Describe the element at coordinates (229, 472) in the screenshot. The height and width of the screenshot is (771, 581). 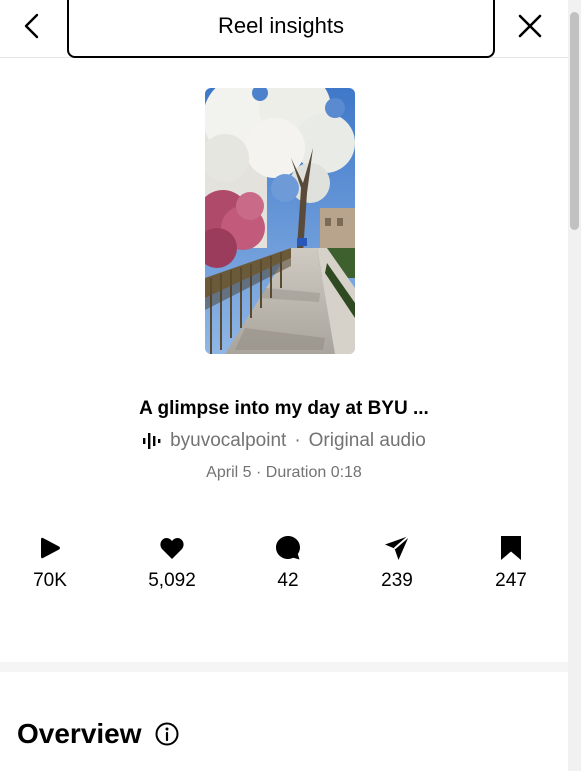
I see `reel-date: April 5` at that location.